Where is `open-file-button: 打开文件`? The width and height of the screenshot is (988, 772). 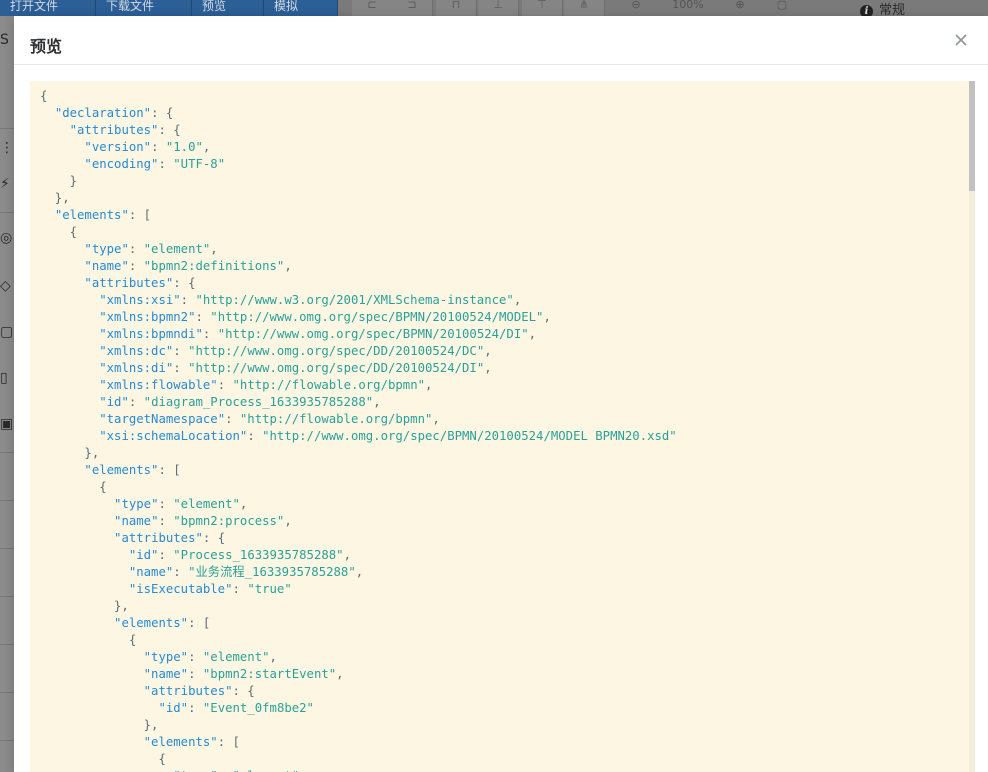 open-file-button: 打开文件 is located at coordinates (48, 8).